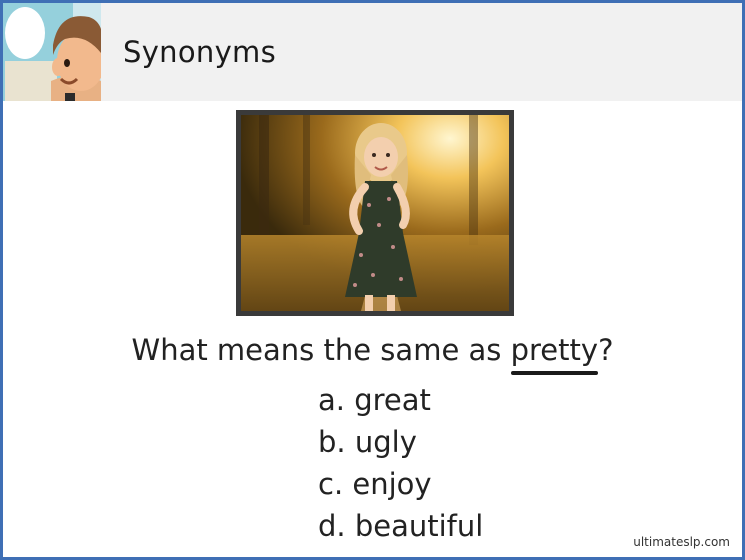 The image size is (745, 560). What do you see at coordinates (400, 400) in the screenshot?
I see `option-a: a. great` at bounding box center [400, 400].